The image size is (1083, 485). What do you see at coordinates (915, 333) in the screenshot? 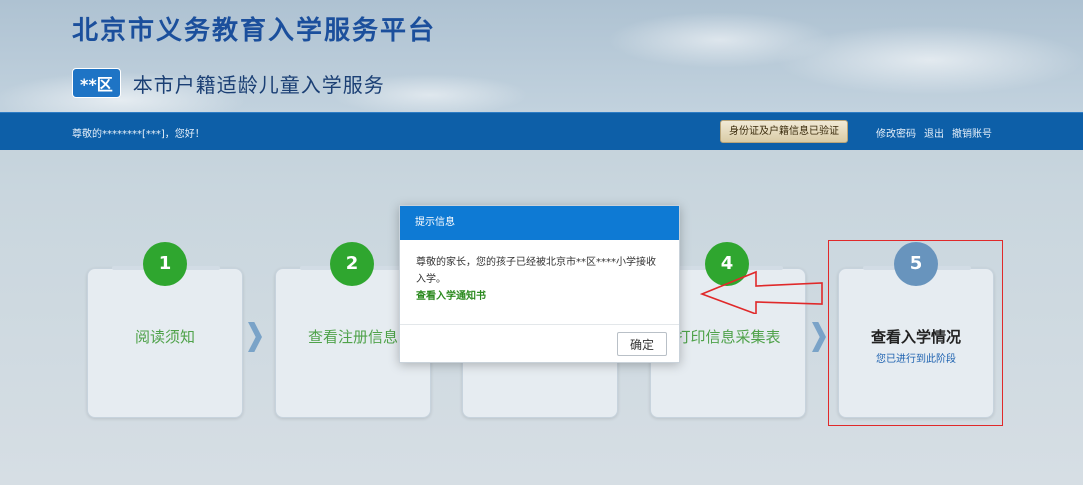
I see `highlight-box` at bounding box center [915, 333].